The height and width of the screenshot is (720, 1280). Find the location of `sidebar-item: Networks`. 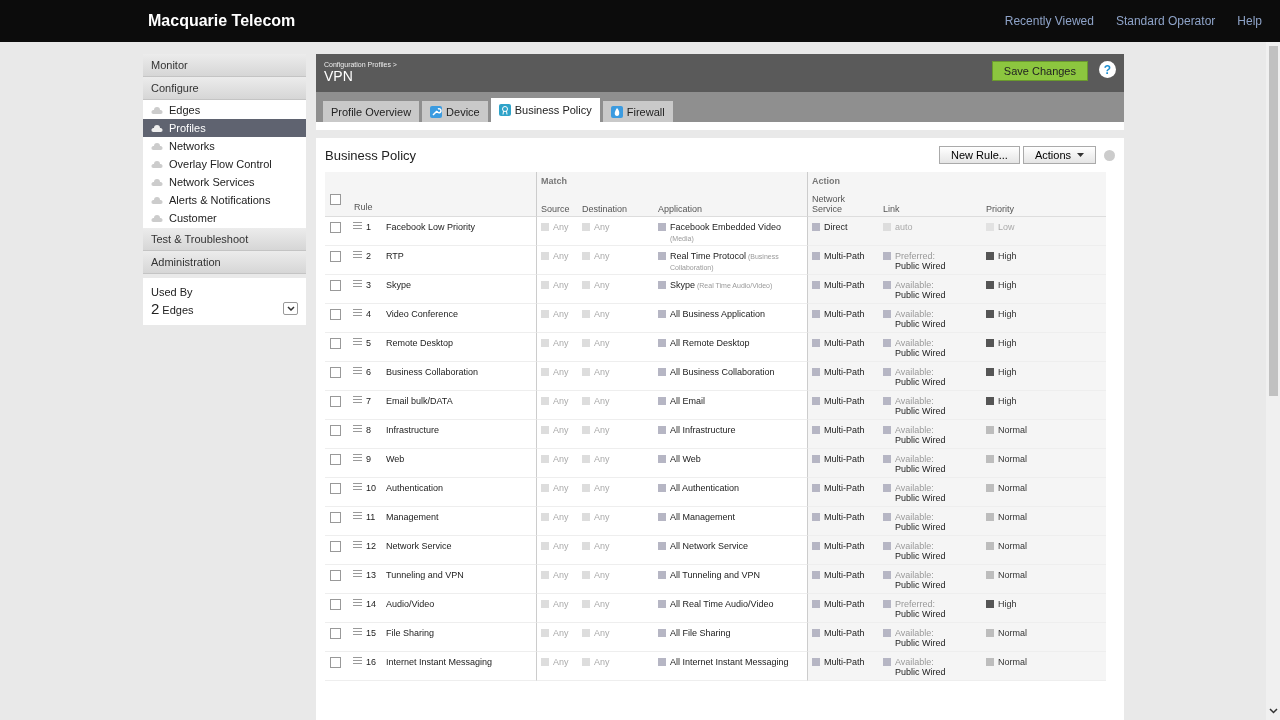

sidebar-item: Networks is located at coordinates (224, 146).